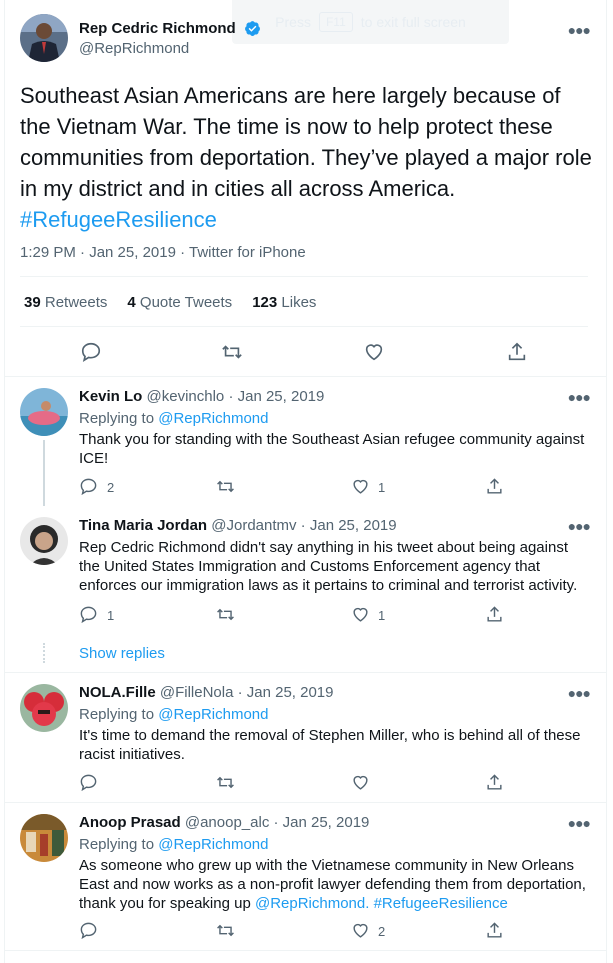 The height and width of the screenshot is (963, 613). I want to click on tweet-stats: 39 Retweets 4 Quote Tweets 123 Likes, so click(170, 302).